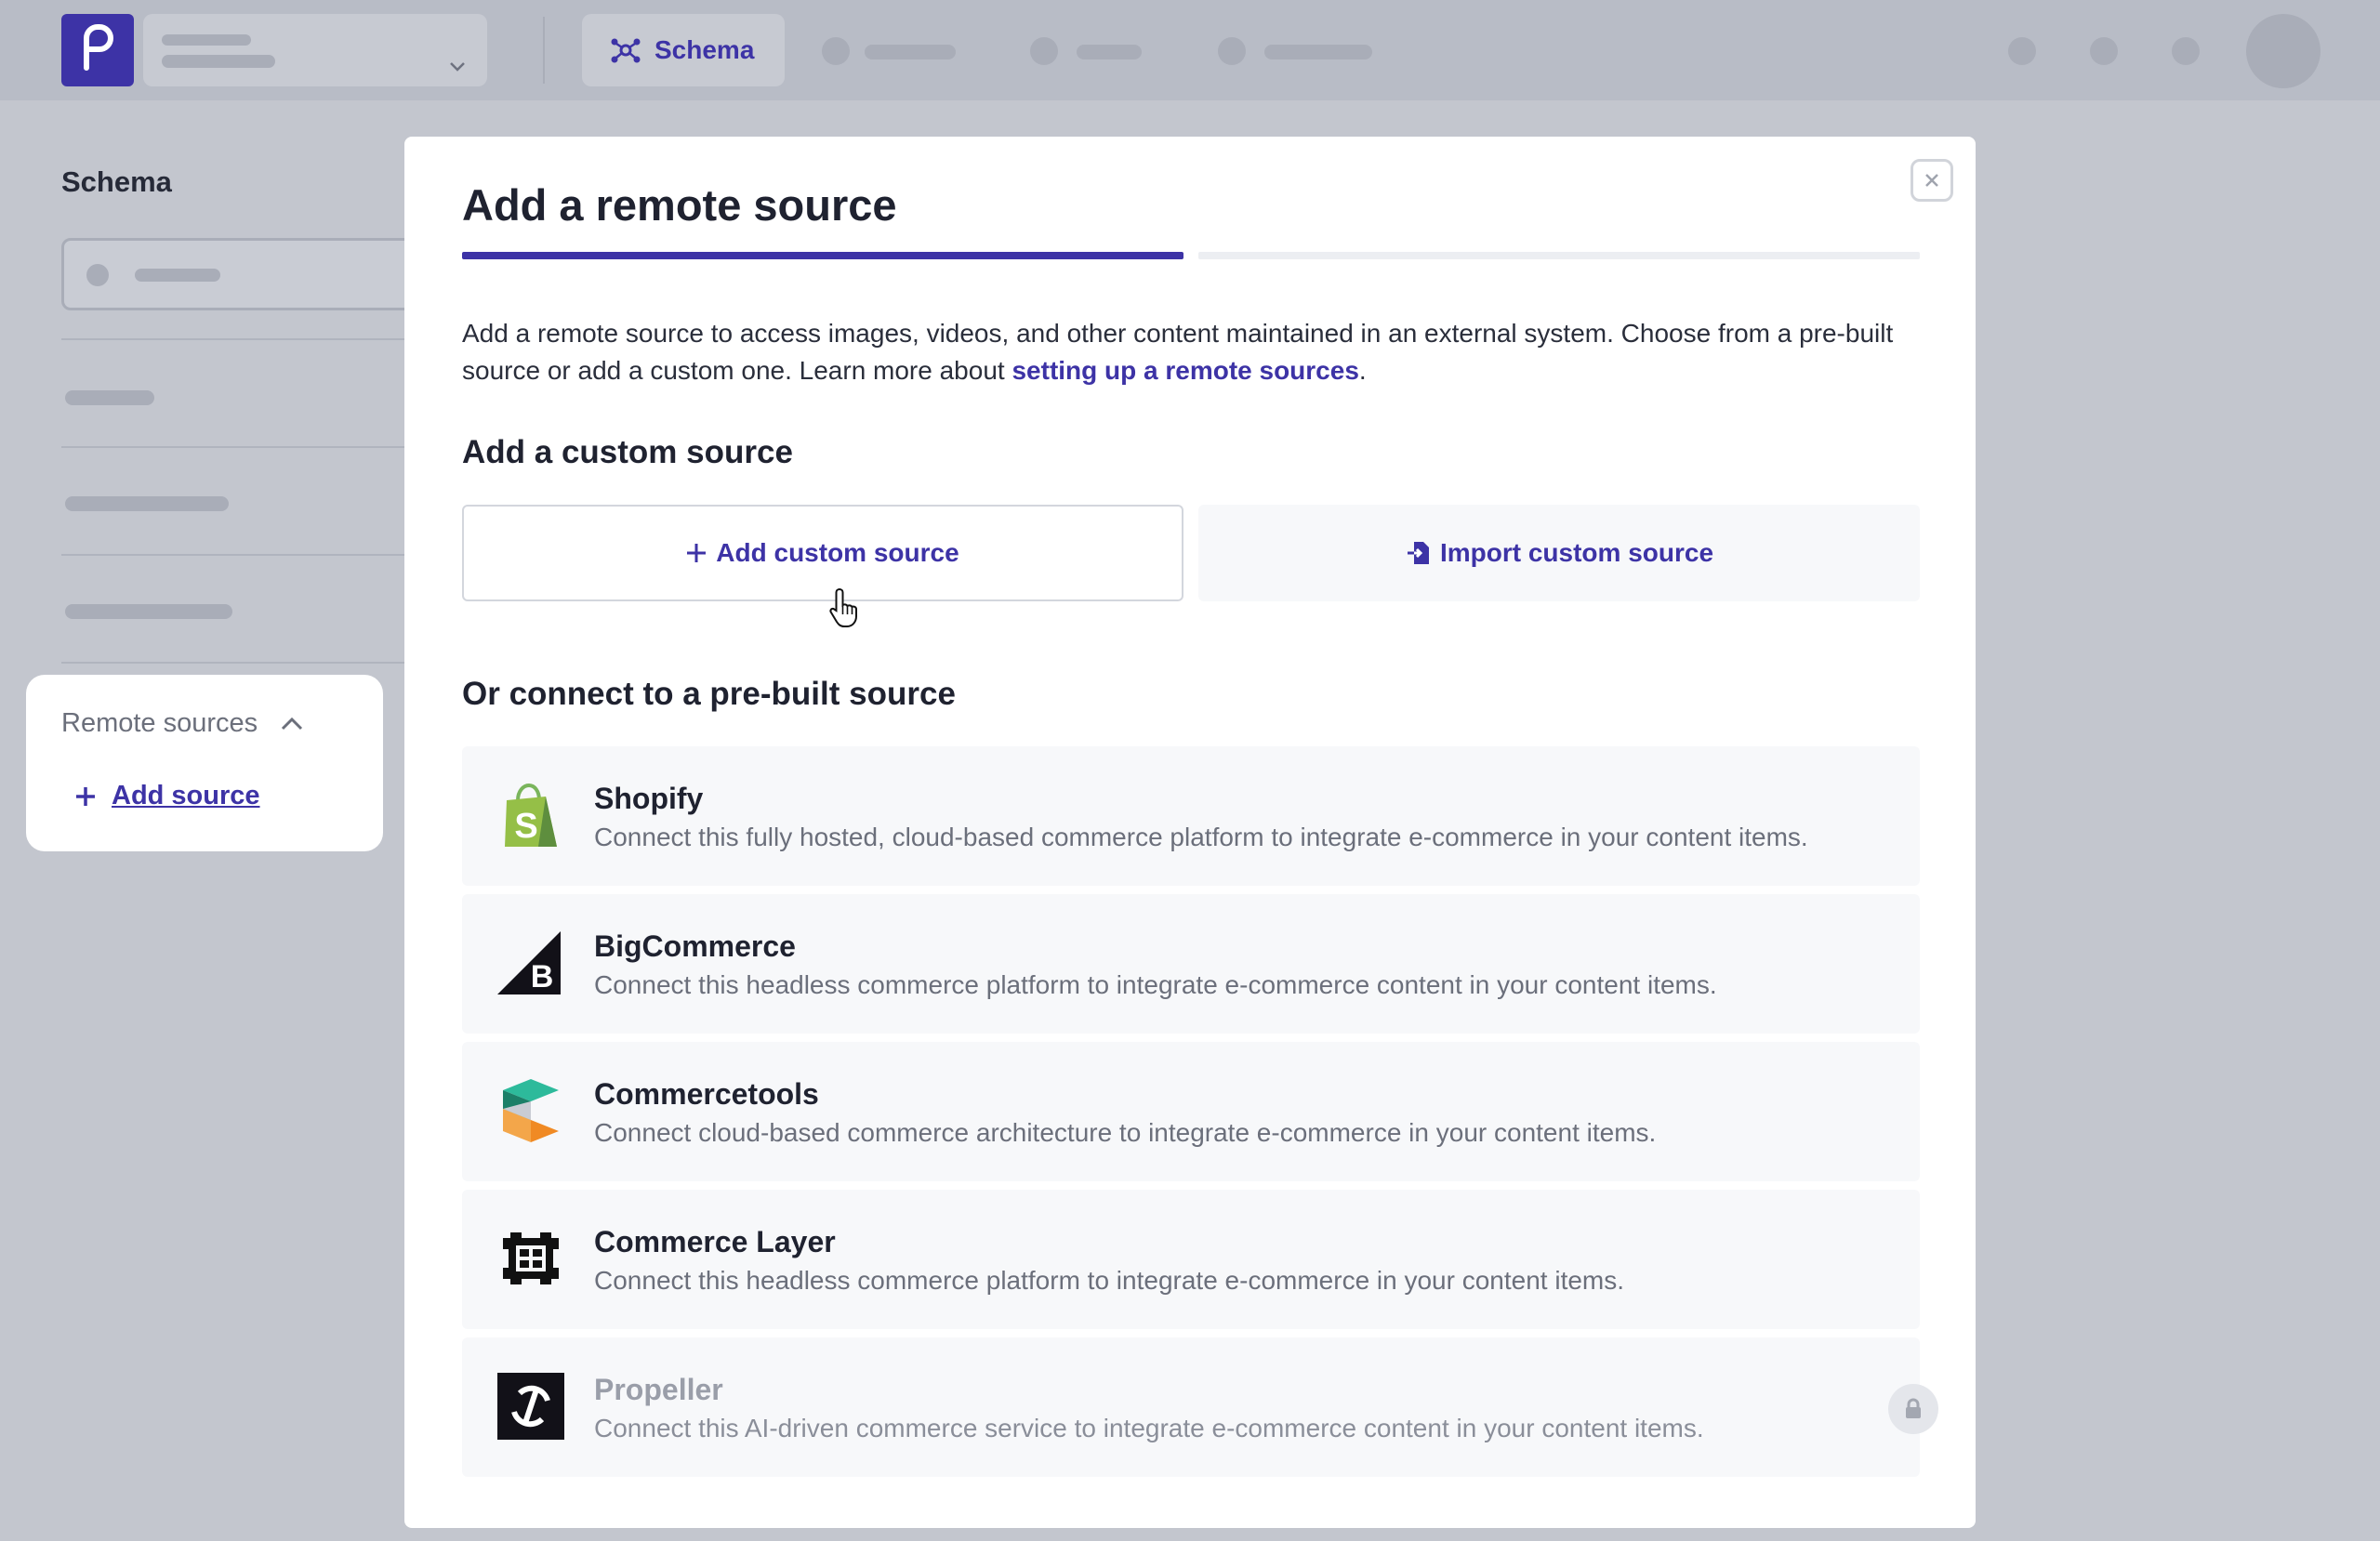  I want to click on source-name: Shopify, so click(649, 798).